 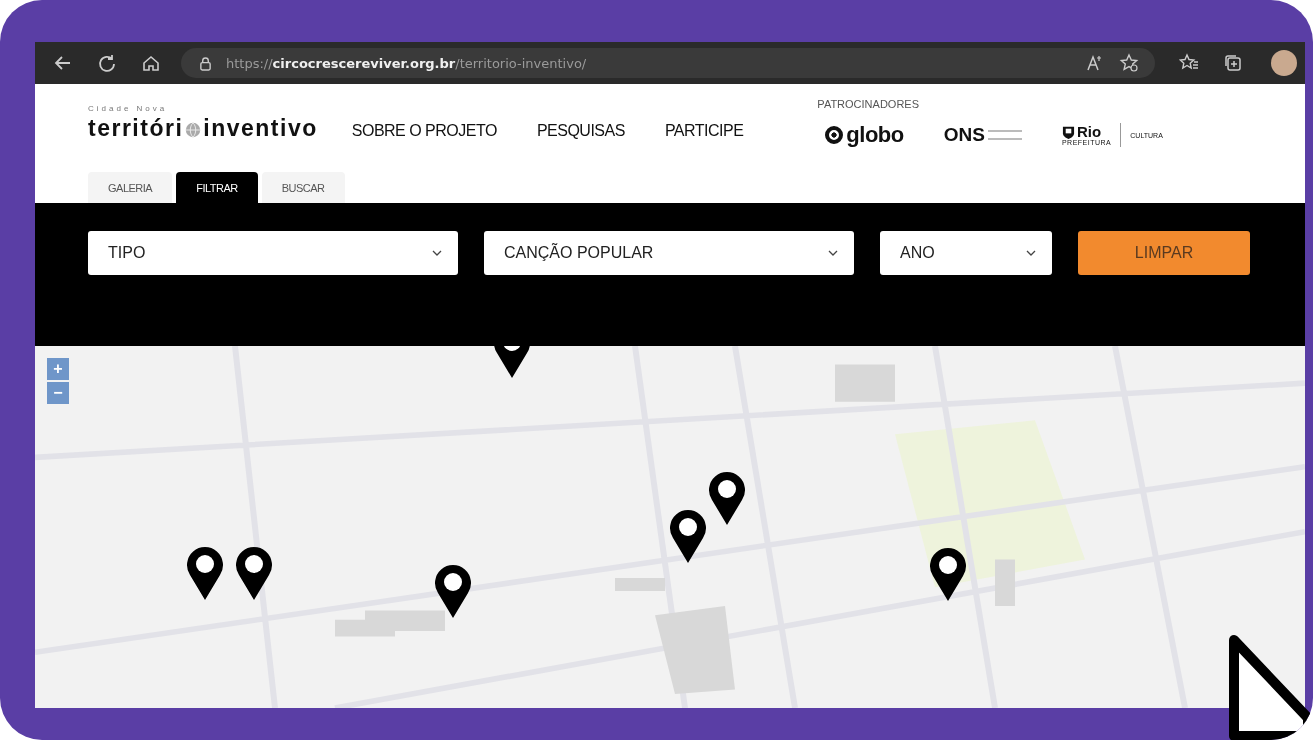 I want to click on address-bar: https://circocrescereviver.org.br/territorio-inventivo/, so click(x=668, y=63).